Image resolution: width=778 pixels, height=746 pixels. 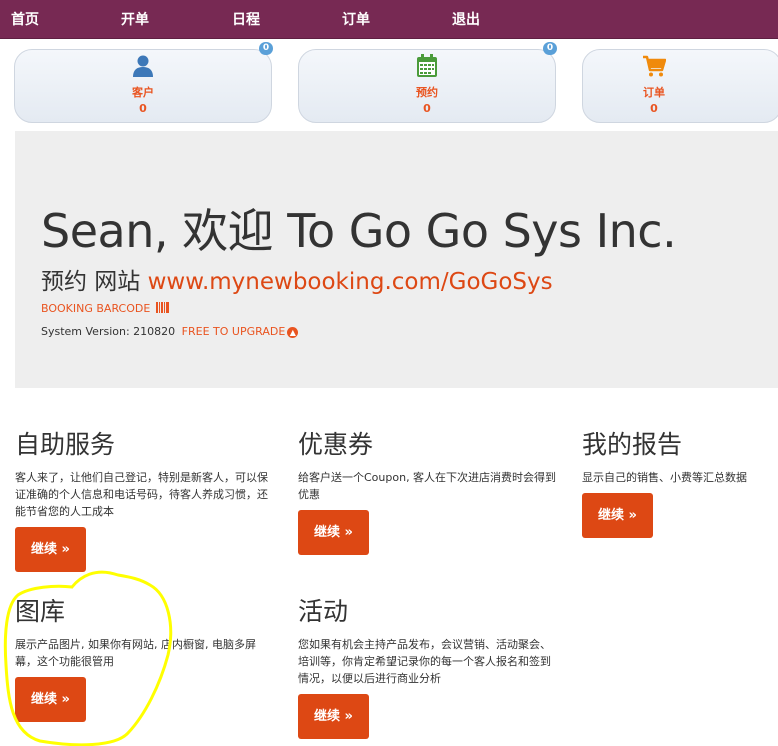 What do you see at coordinates (65, 444) in the screenshot?
I see `feature-title: 自助服务` at bounding box center [65, 444].